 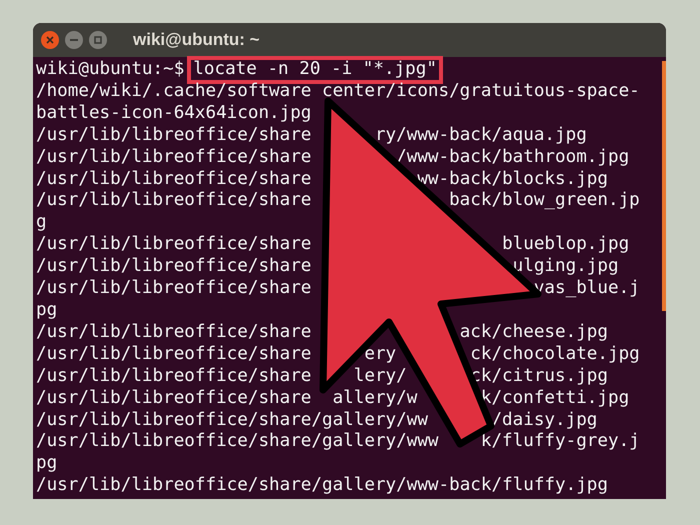 I want to click on output-text: allery/w, so click(x=375, y=399).